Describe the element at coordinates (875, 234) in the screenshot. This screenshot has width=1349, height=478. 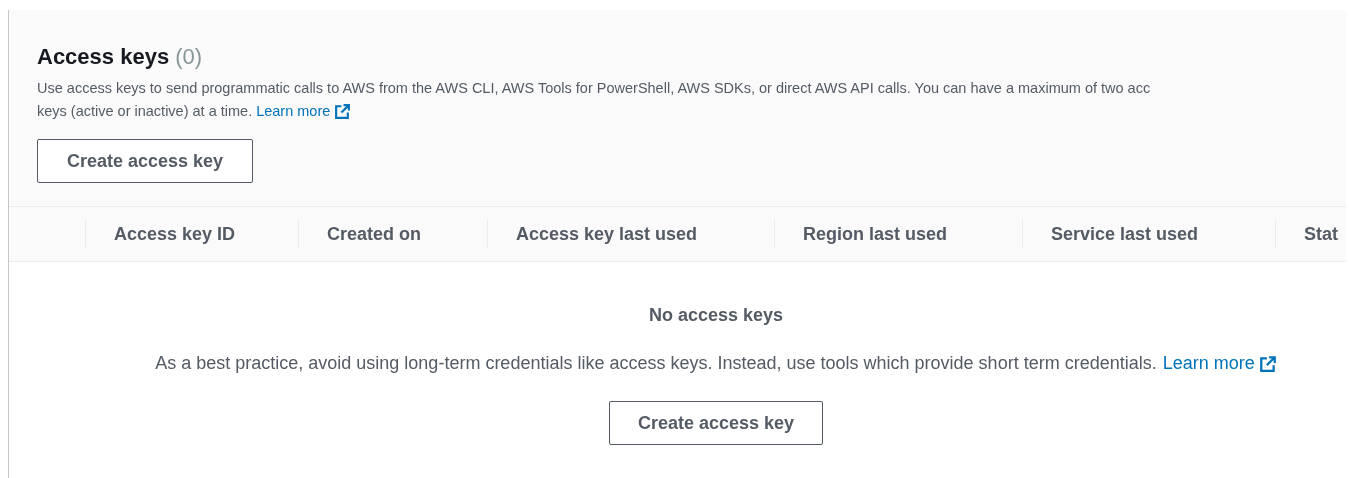
I see `column-header: Region last used` at that location.